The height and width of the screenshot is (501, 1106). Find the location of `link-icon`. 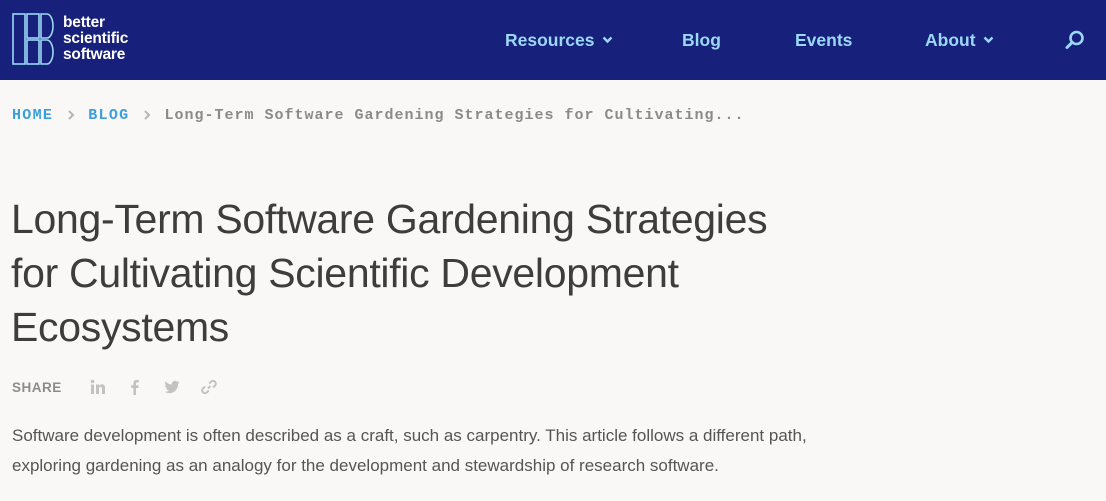

link-icon is located at coordinates (208, 387).